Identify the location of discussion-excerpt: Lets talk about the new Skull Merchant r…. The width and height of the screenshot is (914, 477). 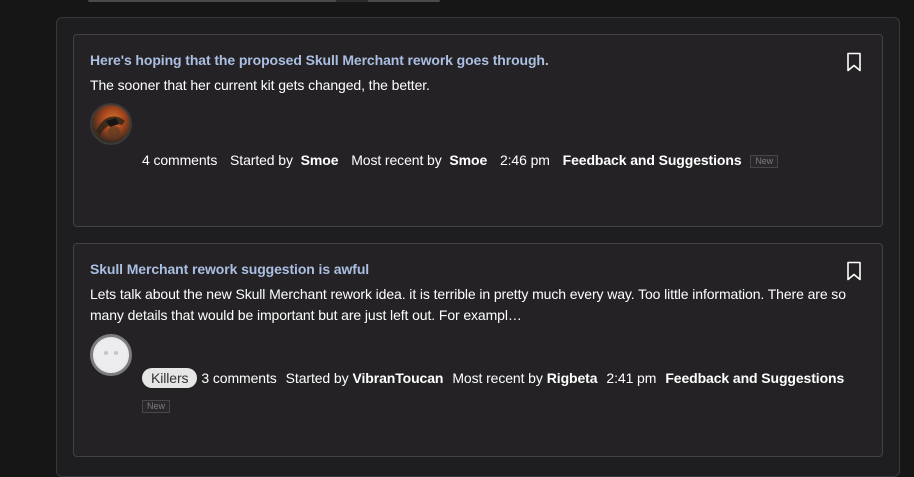
(468, 304).